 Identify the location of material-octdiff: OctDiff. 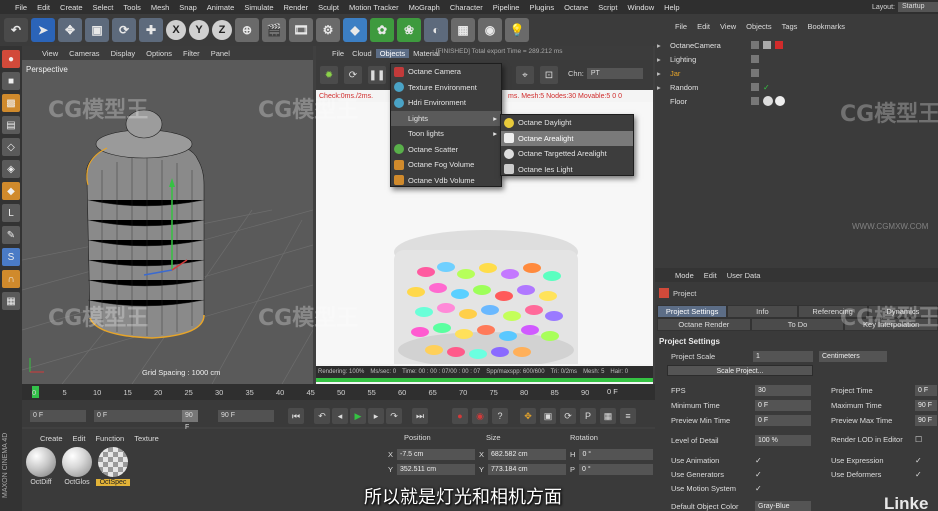
(41, 469).